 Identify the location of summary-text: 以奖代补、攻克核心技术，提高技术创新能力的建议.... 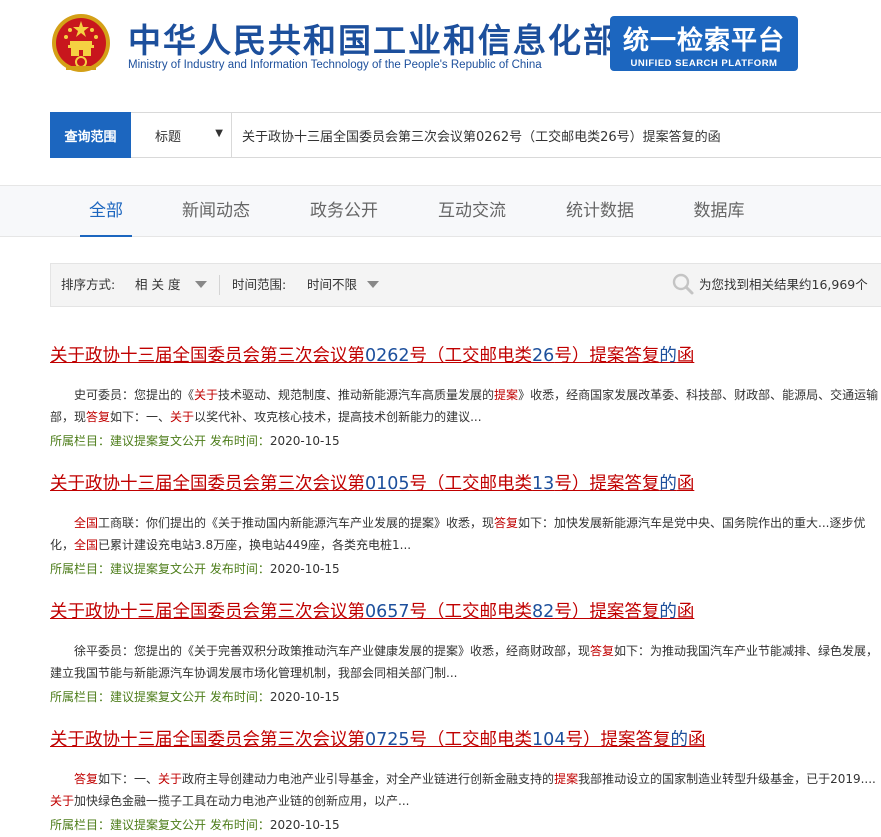
(338, 417).